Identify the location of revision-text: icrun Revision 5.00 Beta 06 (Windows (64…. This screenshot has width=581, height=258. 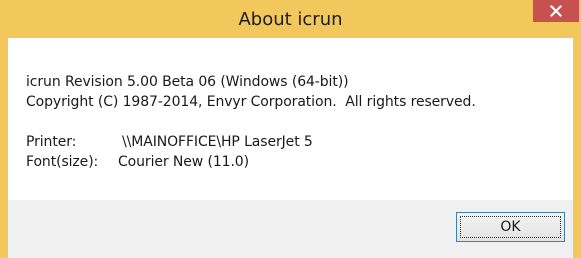
(187, 82).